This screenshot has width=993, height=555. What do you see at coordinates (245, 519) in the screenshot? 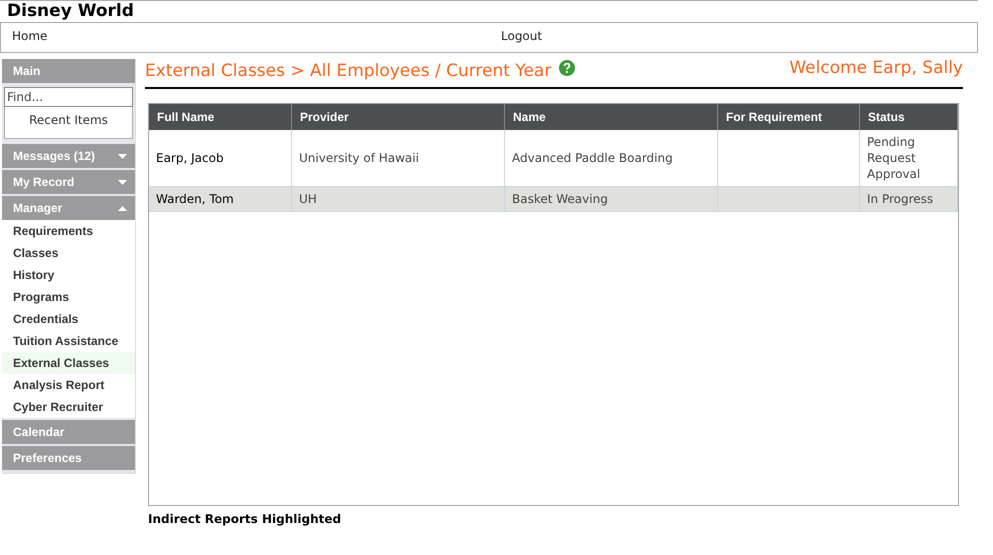
I see `footer-note: Indirect Reports Highlighted` at bounding box center [245, 519].